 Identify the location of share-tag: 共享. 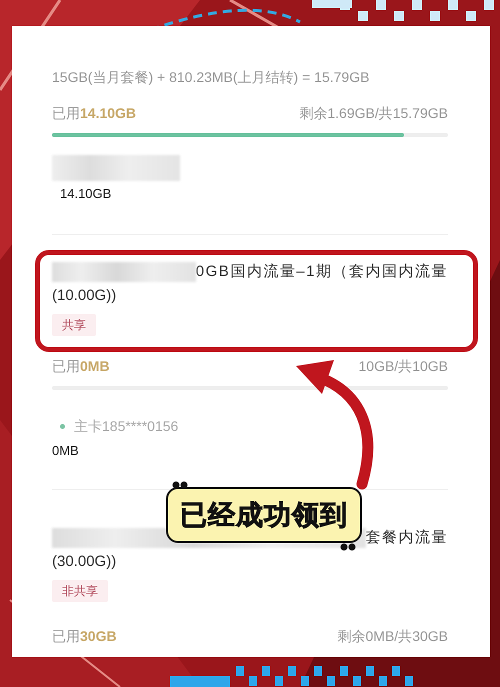
(74, 325).